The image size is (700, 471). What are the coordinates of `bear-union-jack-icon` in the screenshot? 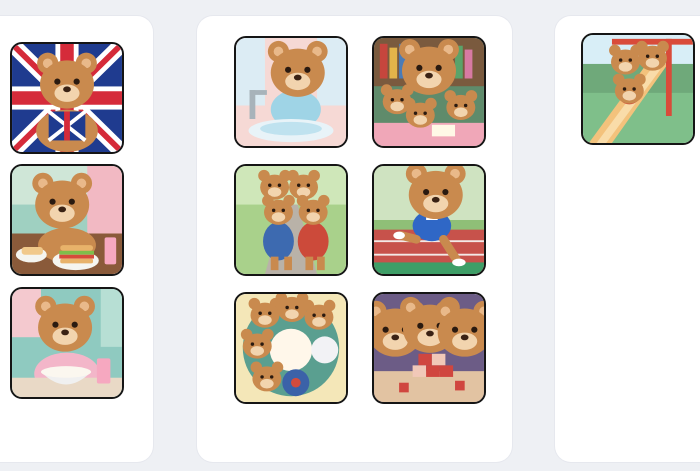 It's located at (67, 98).